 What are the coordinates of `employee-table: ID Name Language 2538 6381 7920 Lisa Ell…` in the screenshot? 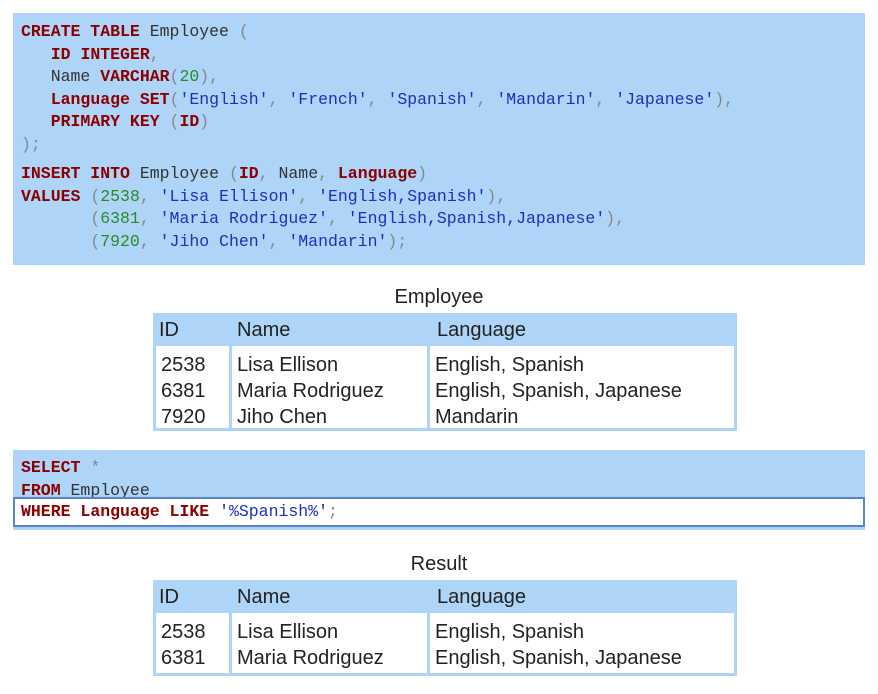 It's located at (445, 372).